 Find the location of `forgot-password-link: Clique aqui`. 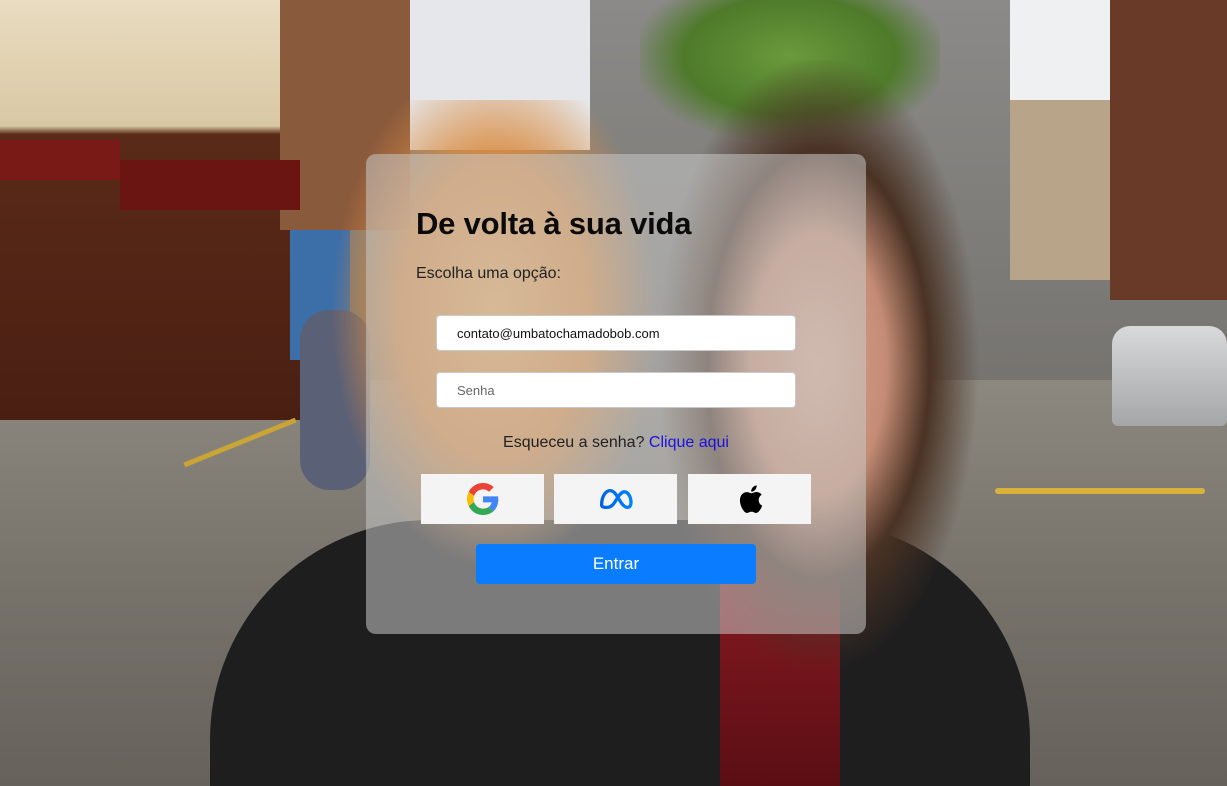

forgot-password-link: Clique aqui is located at coordinates (689, 442).